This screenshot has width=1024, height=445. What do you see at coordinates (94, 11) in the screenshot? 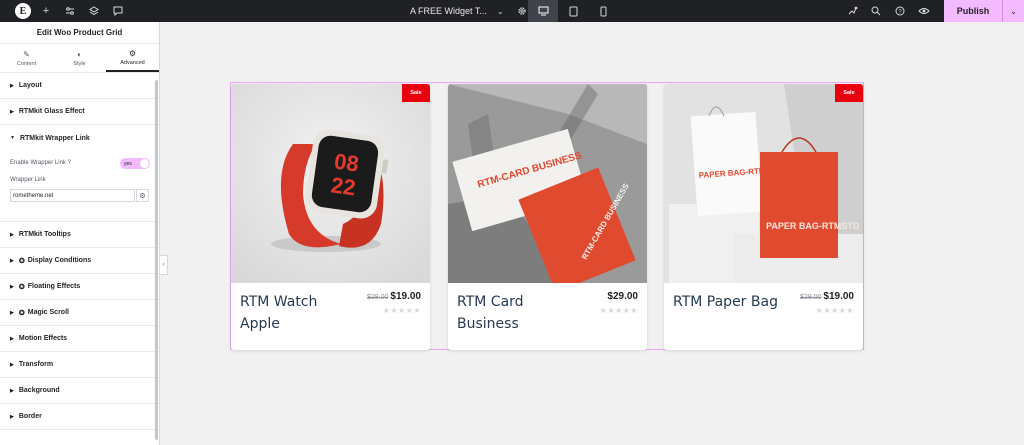
I see `structure-layers-icon` at bounding box center [94, 11].